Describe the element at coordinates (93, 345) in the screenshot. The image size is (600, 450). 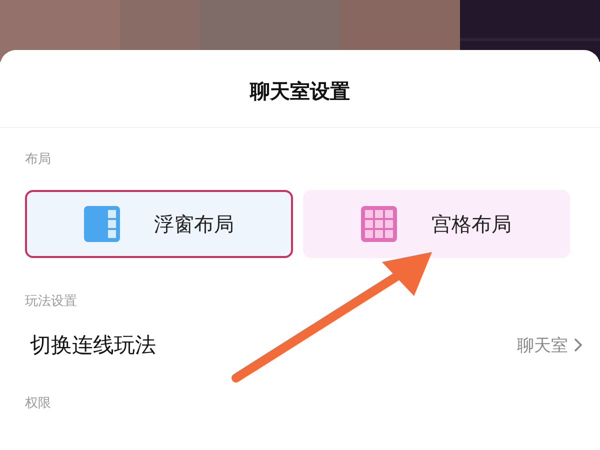
I see `row-label: 切换连线玩法` at that location.